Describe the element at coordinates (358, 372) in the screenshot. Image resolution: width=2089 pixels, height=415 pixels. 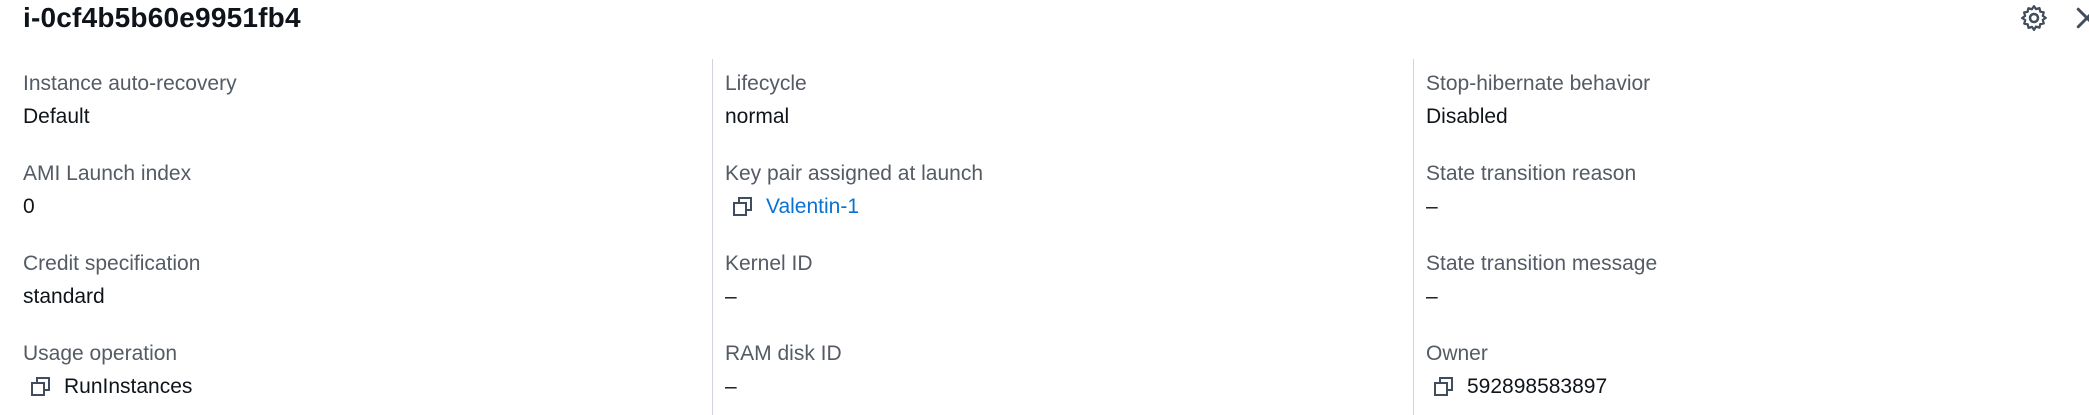
I see `field-usage-operation: Usage operation RunInstances` at that location.